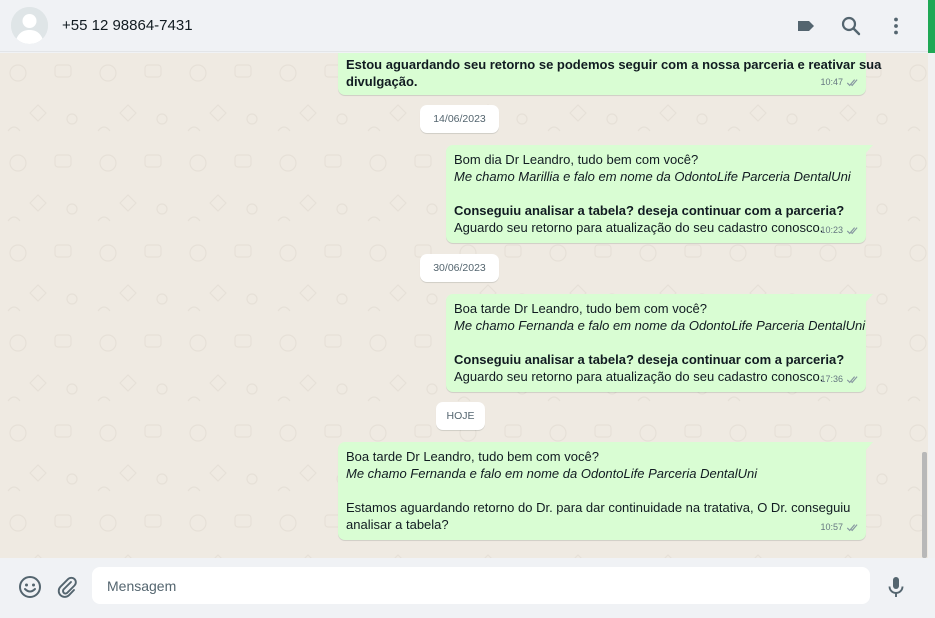 The width and height of the screenshot is (935, 618). I want to click on message-meta: 10:57, so click(840, 527).